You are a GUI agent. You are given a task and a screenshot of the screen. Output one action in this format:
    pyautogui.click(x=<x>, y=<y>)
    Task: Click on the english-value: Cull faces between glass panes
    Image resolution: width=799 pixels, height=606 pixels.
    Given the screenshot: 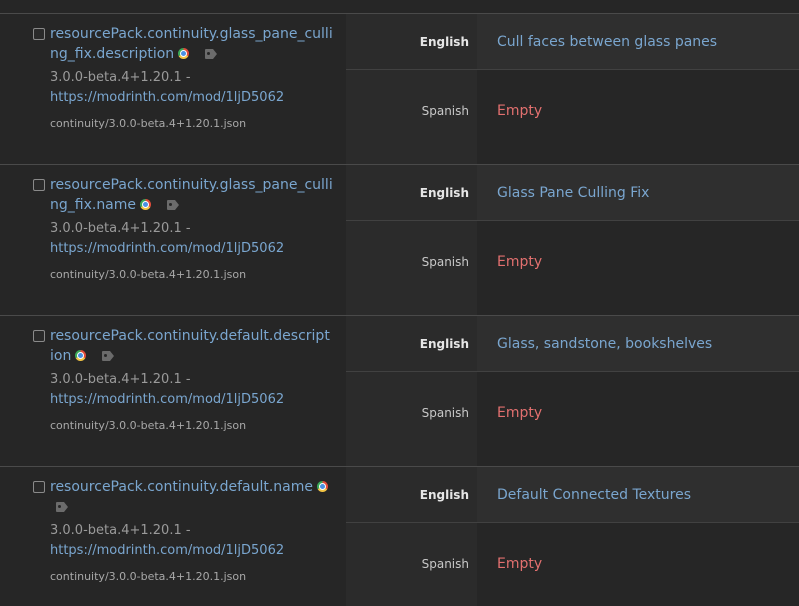 What is the action you would take?
    pyautogui.click(x=607, y=42)
    